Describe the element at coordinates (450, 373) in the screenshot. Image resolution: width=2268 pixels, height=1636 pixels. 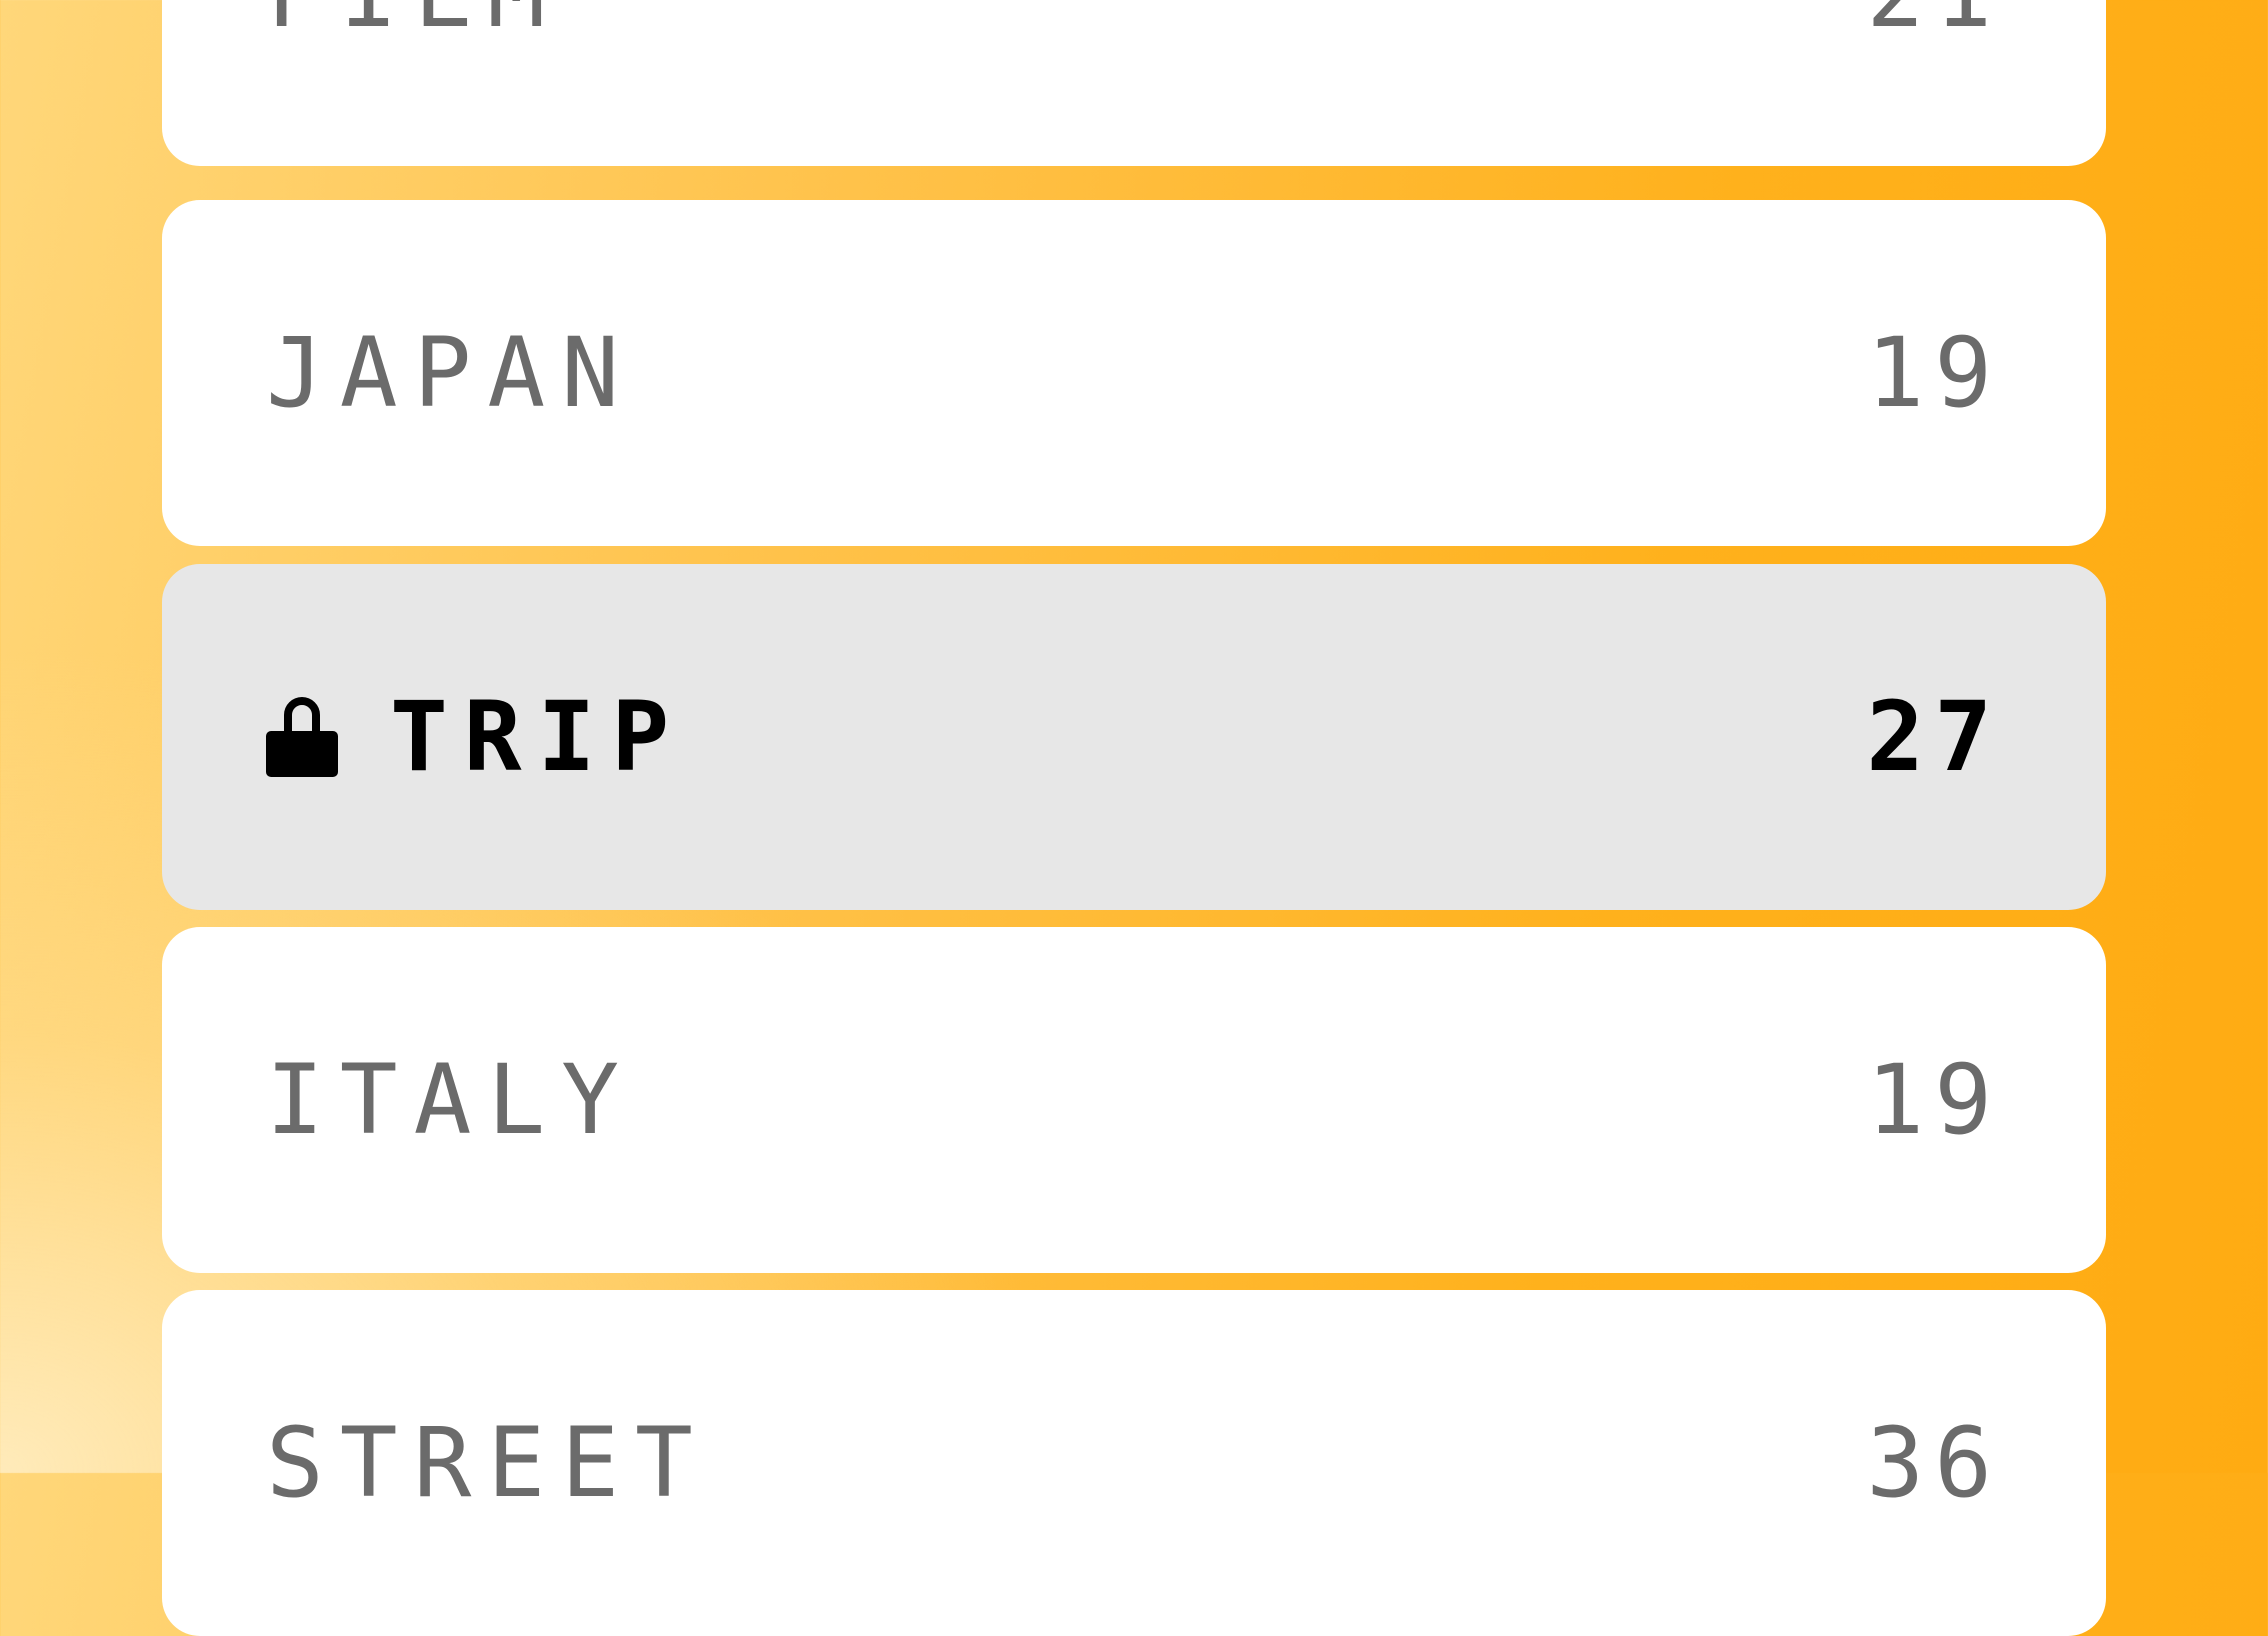
I see `list-item-label: JAPAN` at that location.